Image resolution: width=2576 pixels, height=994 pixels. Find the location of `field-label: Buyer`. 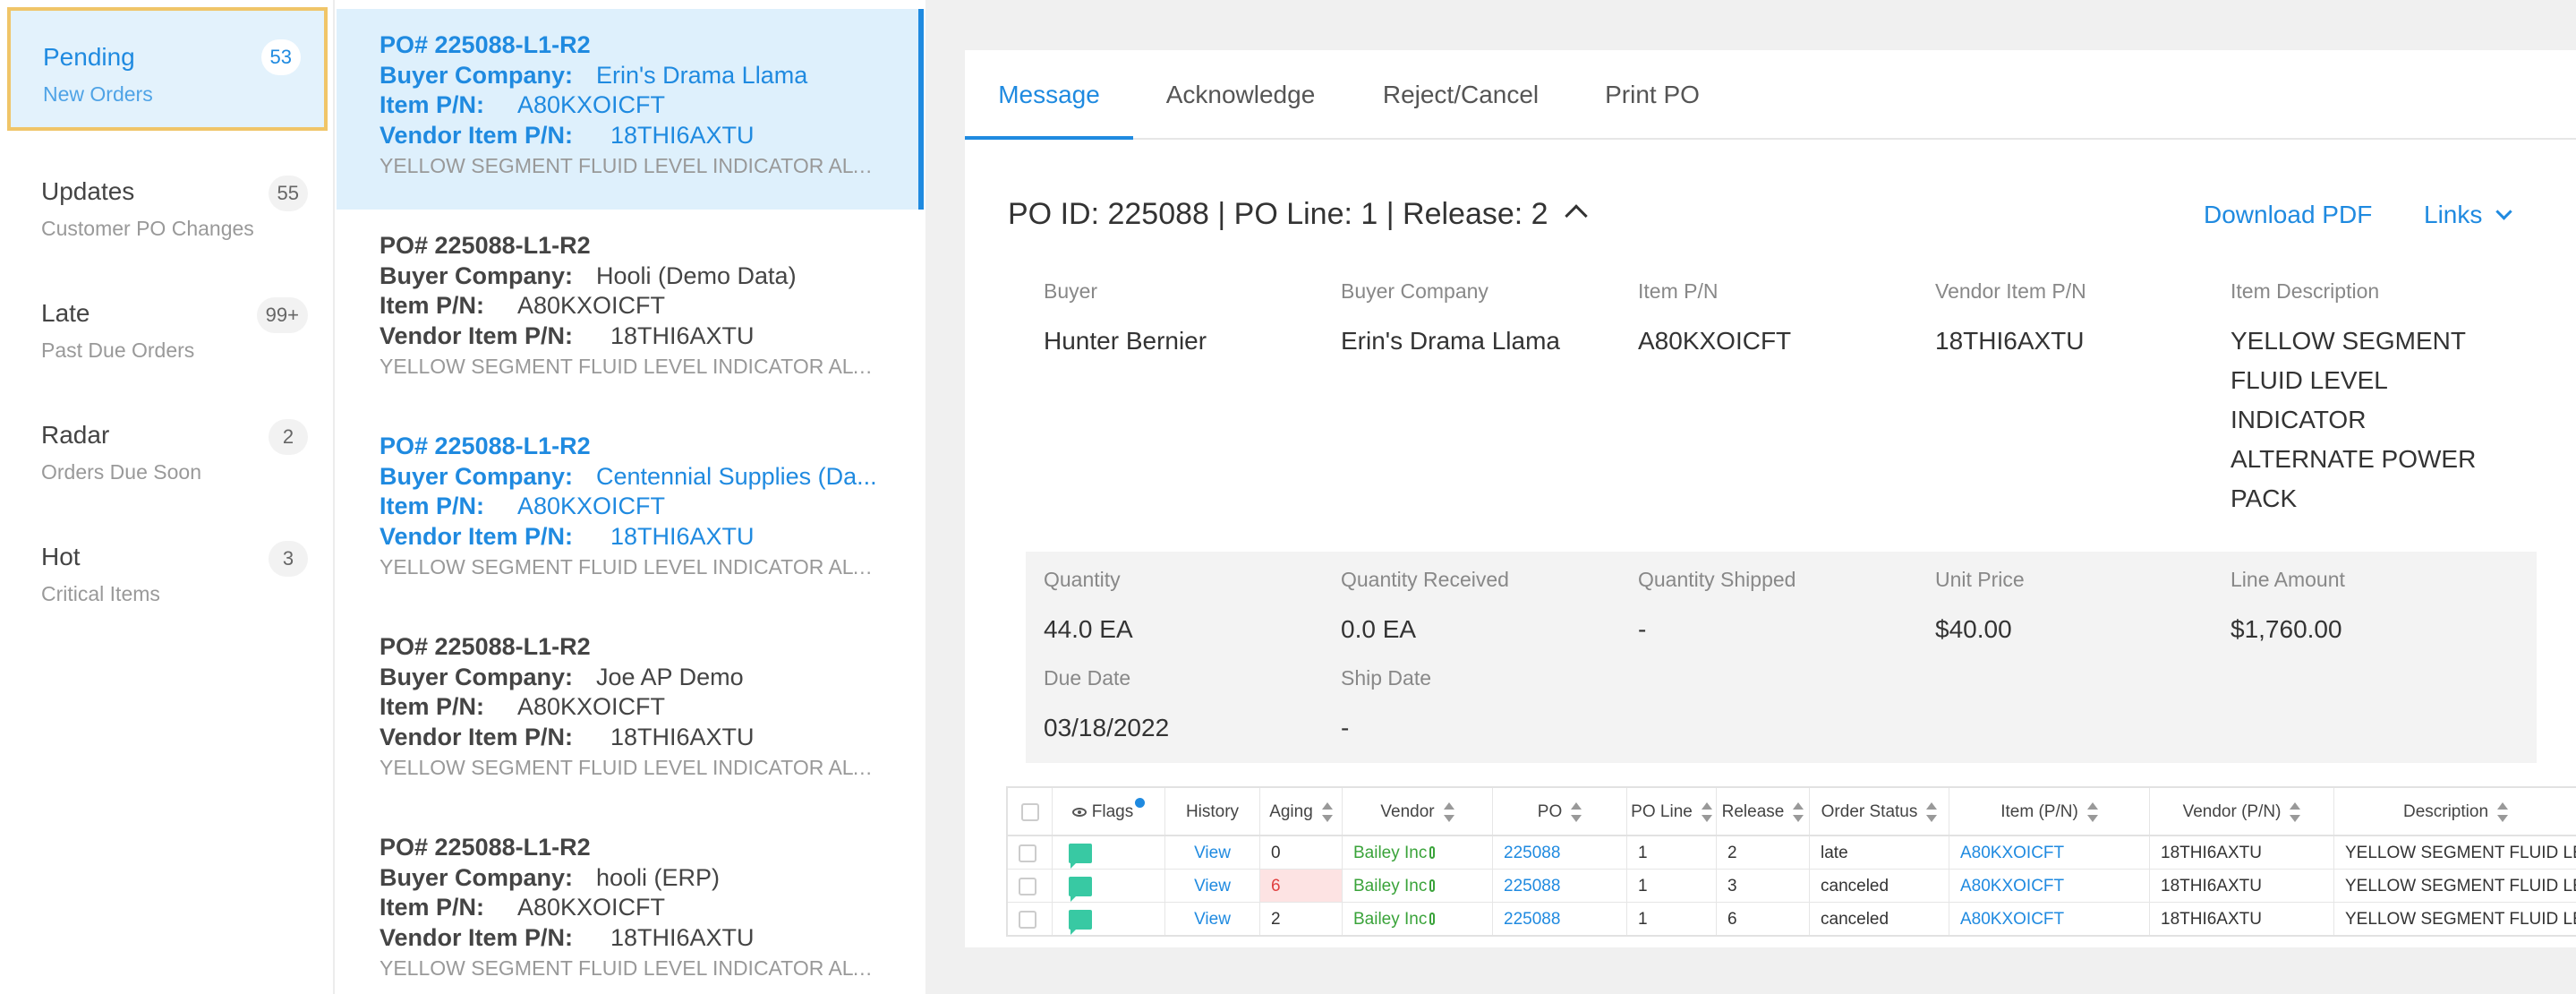

field-label: Buyer is located at coordinates (1071, 291).